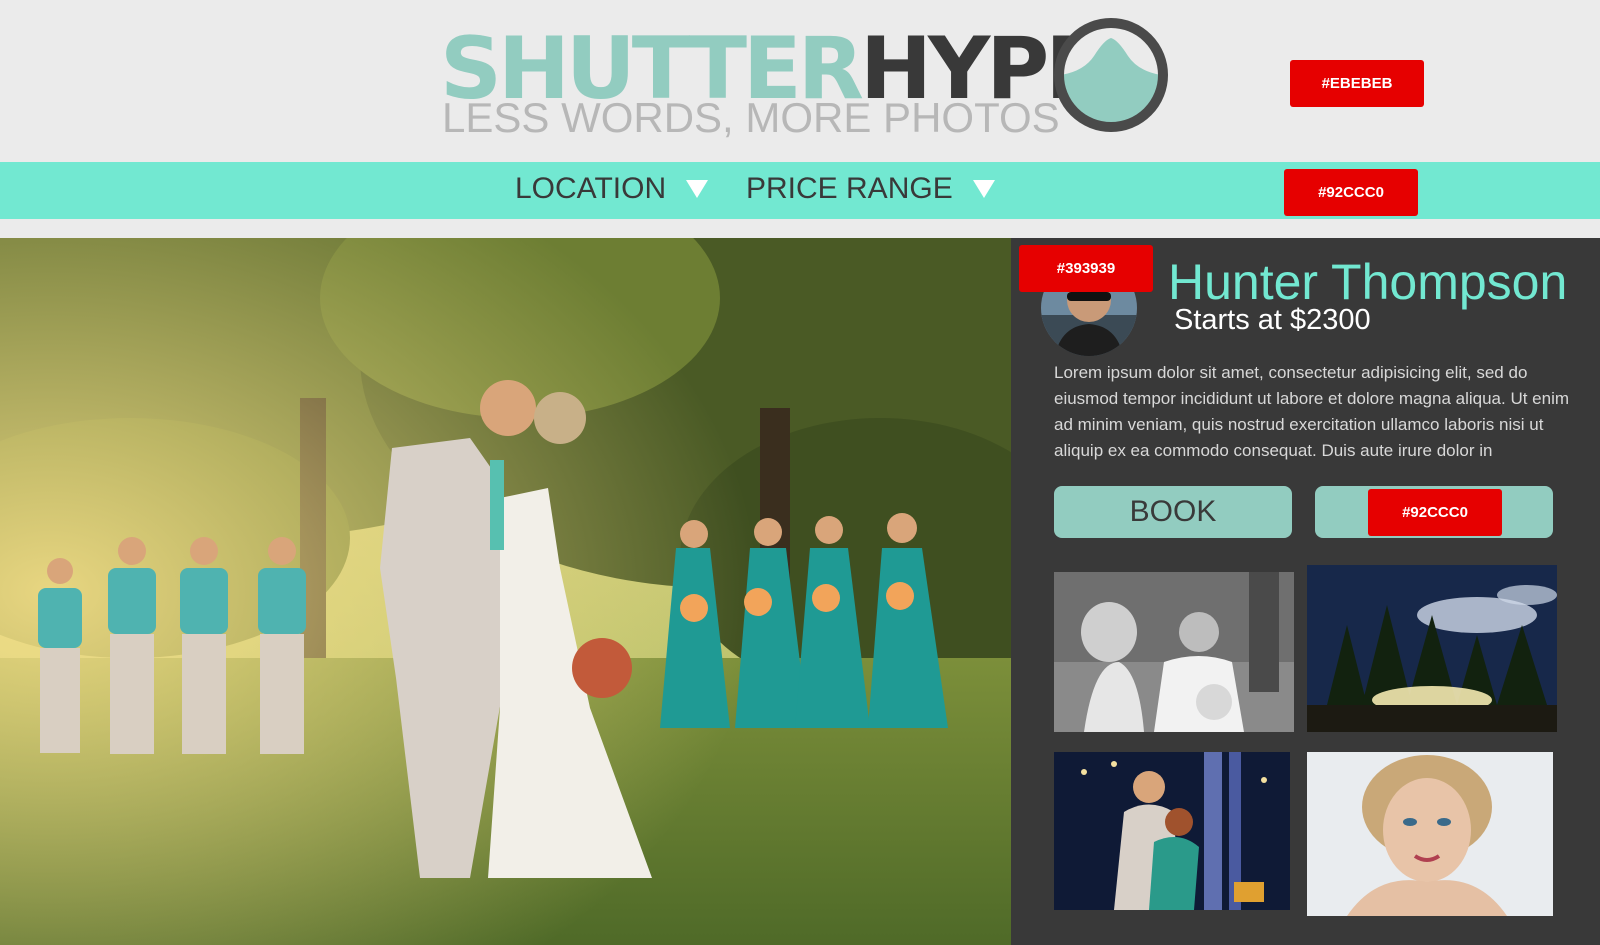 Image resolution: width=1600 pixels, height=945 pixels. Describe the element at coordinates (1357, 83) in the screenshot. I see `color-tag-header: #EBEBEB` at that location.